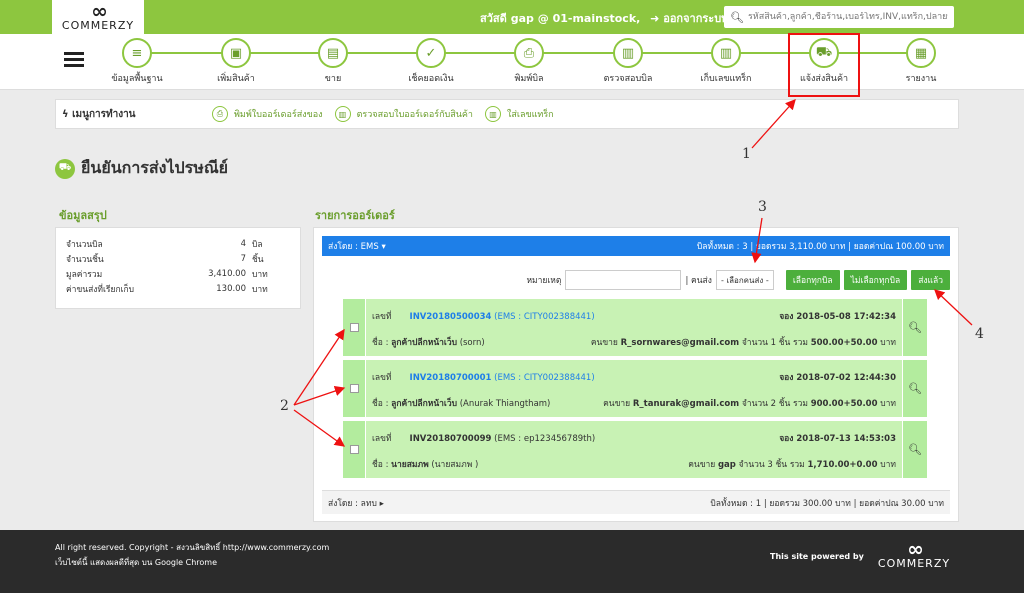 The width and height of the screenshot is (1024, 593). I want to click on global-search: 🔍︎, so click(839, 17).